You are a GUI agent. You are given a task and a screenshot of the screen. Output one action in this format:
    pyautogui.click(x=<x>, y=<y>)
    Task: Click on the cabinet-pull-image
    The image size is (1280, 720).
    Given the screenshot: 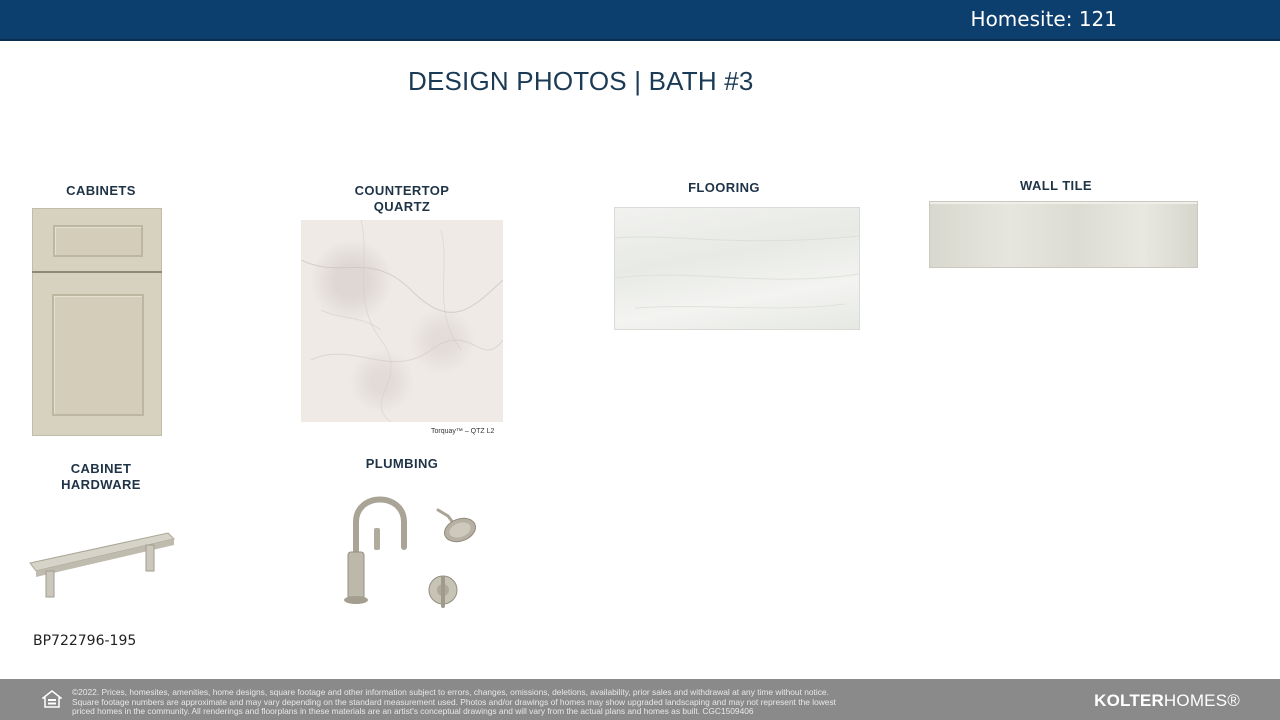 What is the action you would take?
    pyautogui.click(x=102, y=565)
    